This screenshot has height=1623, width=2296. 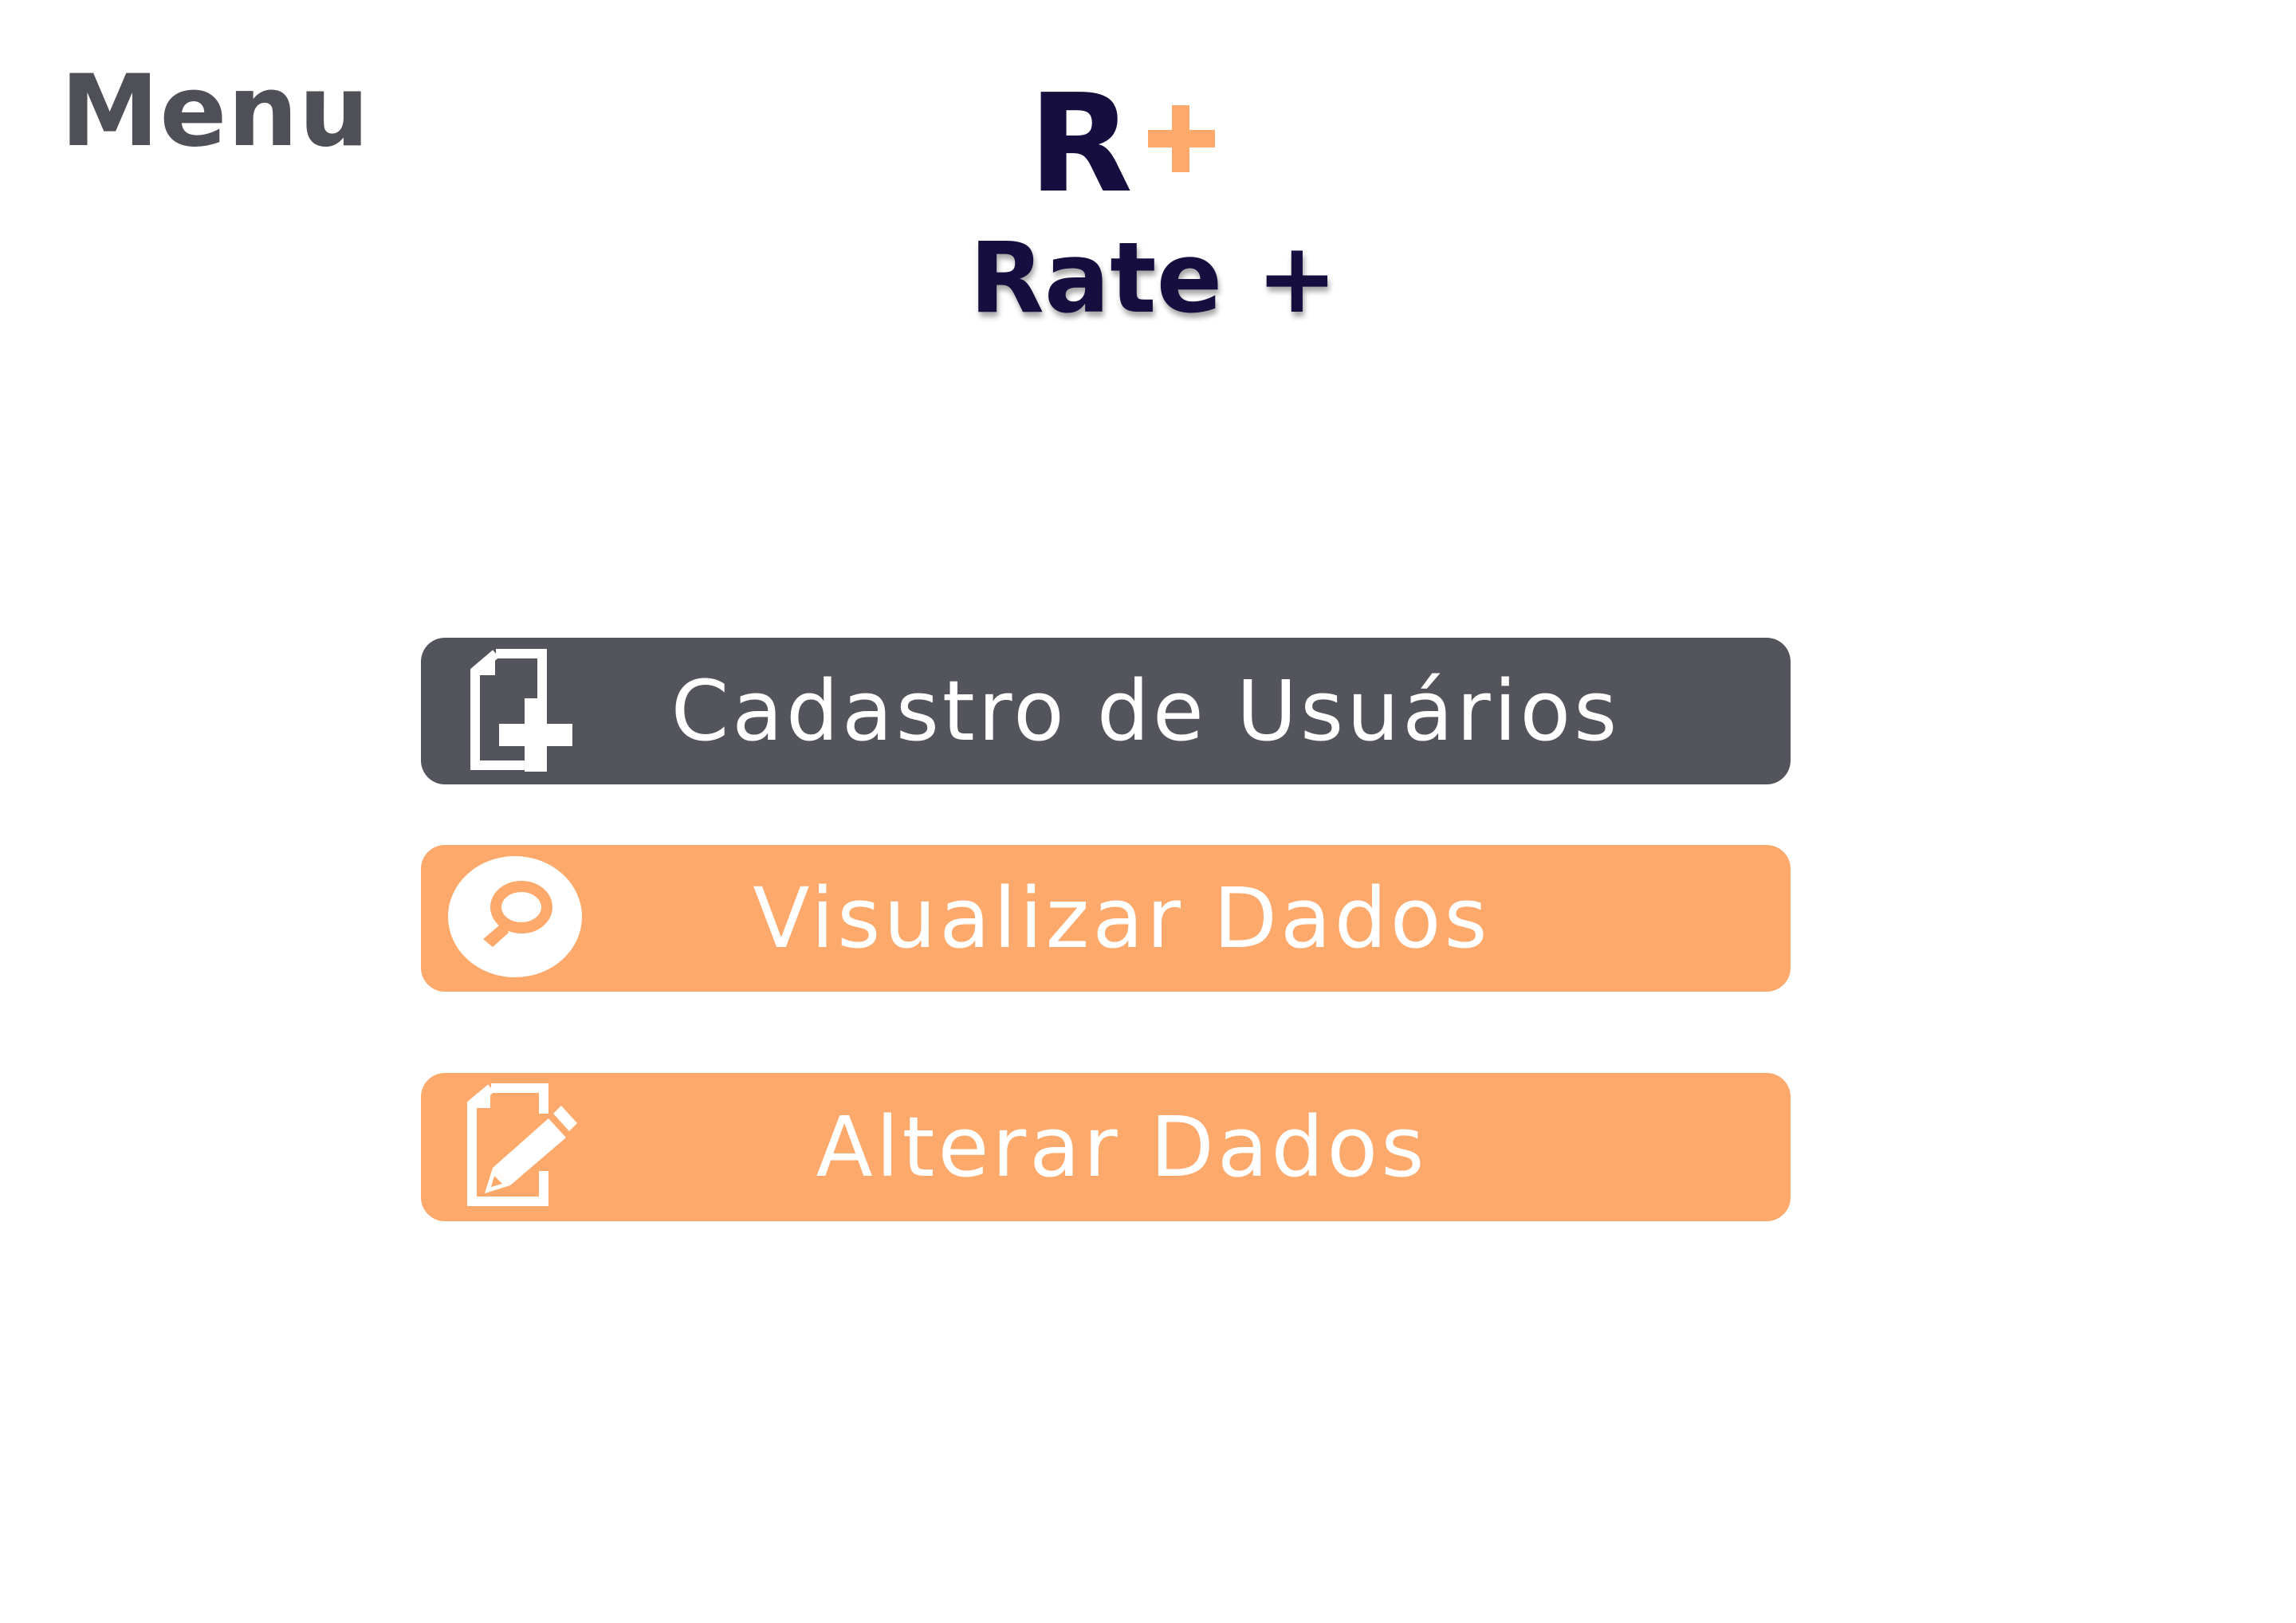 I want to click on logo-plus-icon, so click(x=1181, y=138).